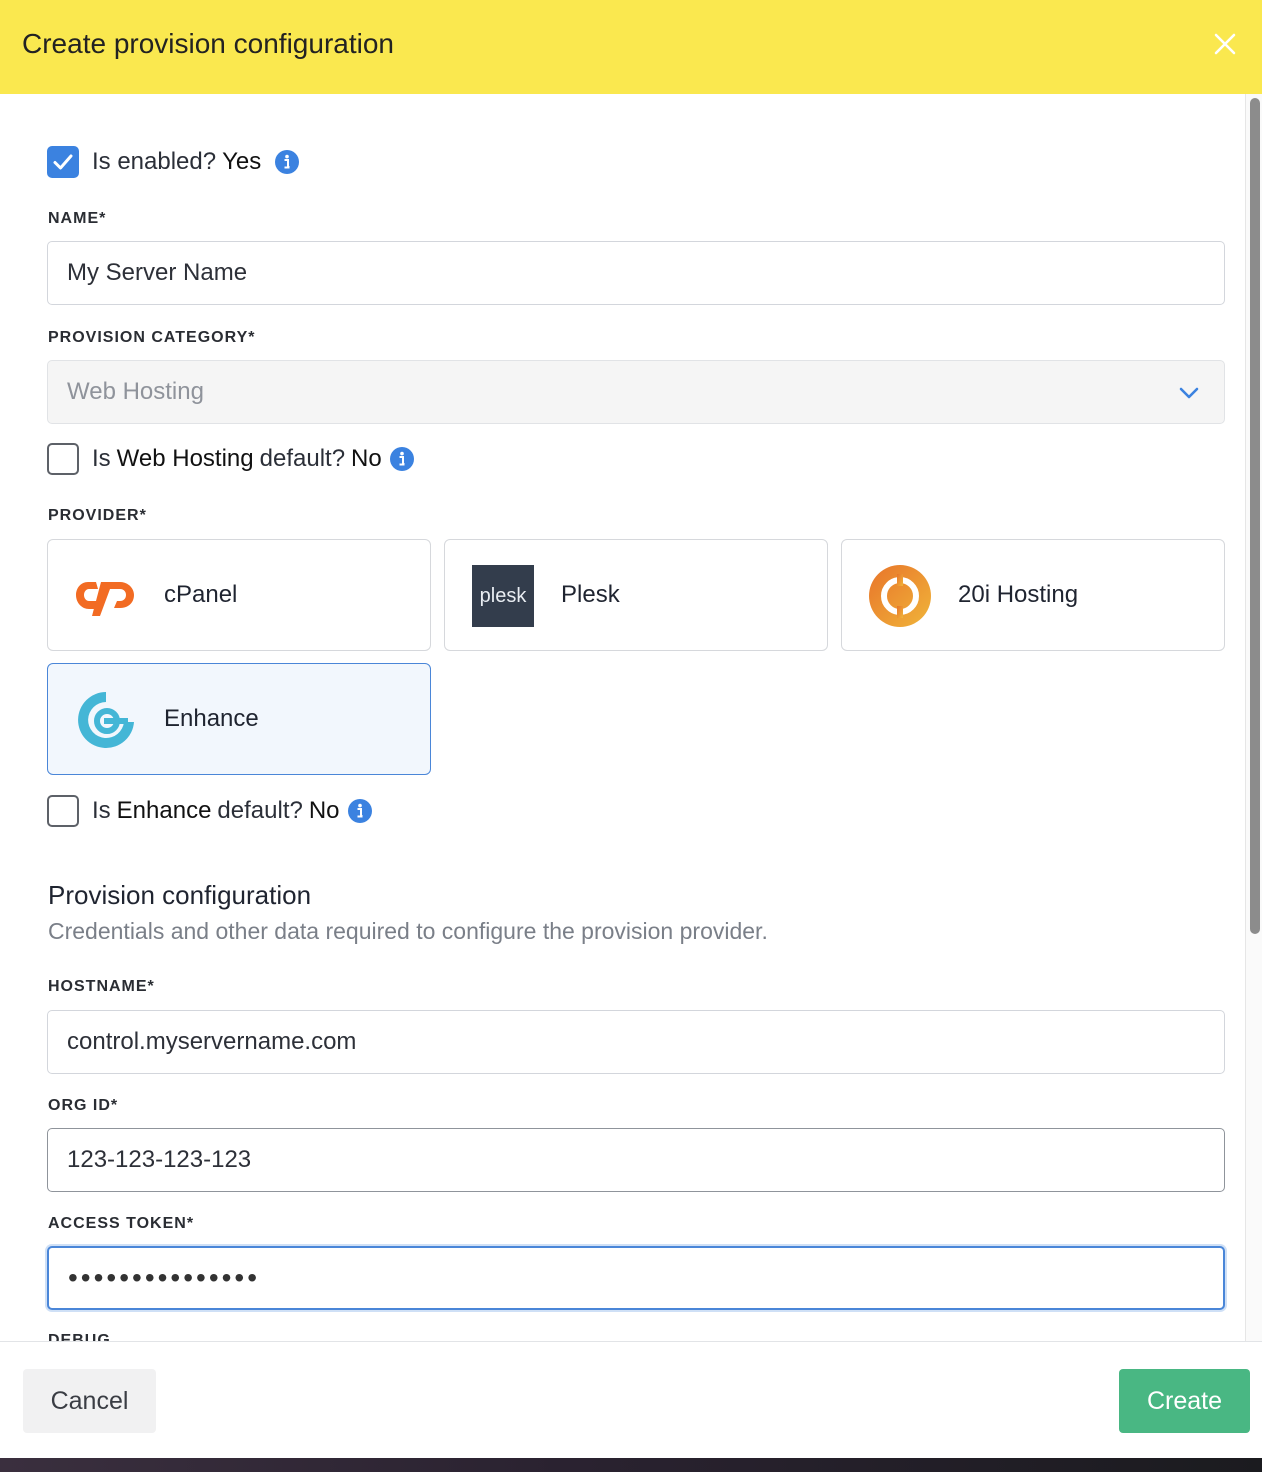  I want to click on desktop-background, so click(631, 1465).